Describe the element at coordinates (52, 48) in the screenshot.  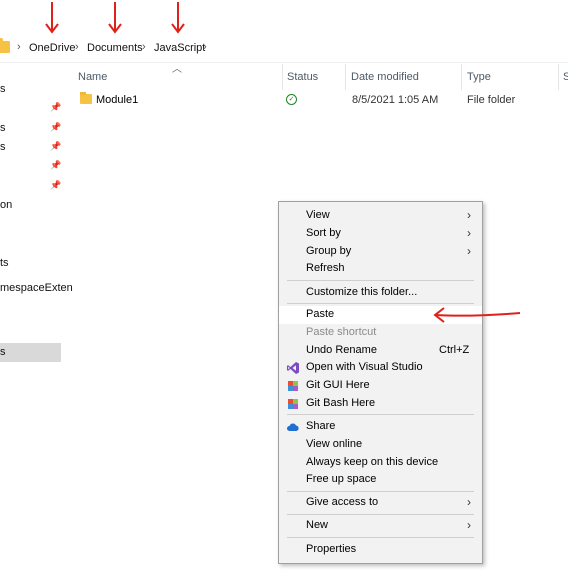
I see `breadcrumb-onedrive: OneDrive` at that location.